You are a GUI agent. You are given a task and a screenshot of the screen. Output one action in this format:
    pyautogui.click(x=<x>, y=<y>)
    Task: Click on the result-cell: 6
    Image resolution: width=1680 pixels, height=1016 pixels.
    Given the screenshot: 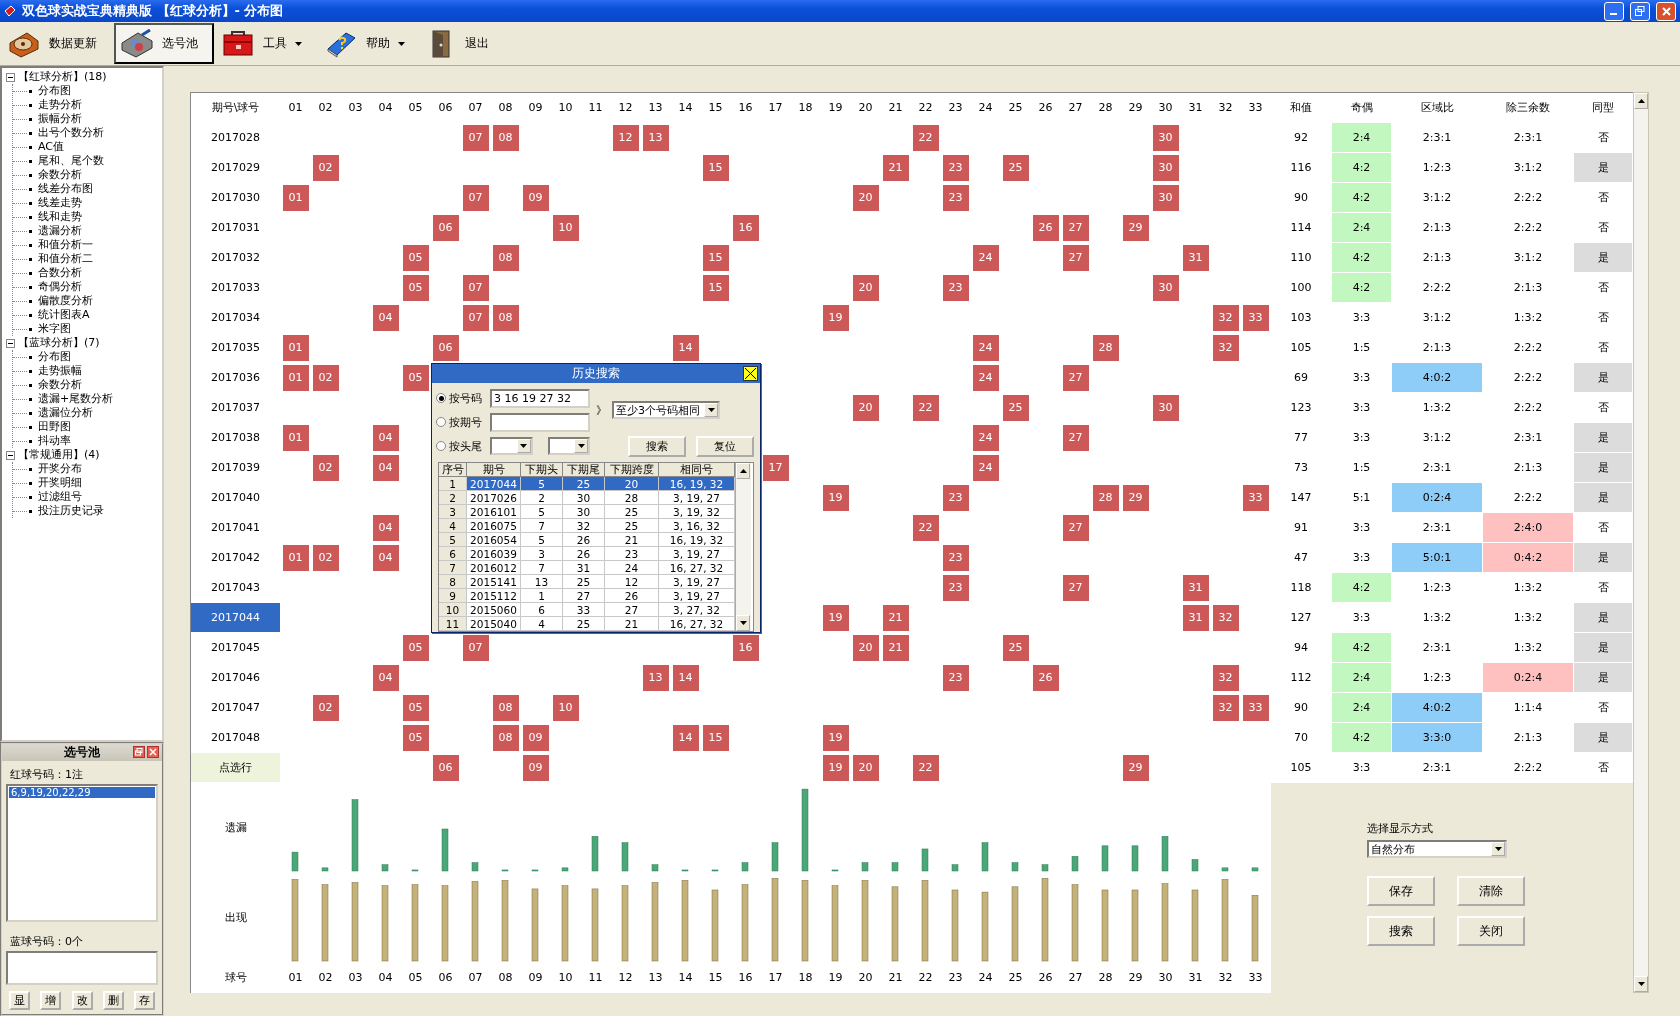 What is the action you would take?
    pyautogui.click(x=453, y=554)
    